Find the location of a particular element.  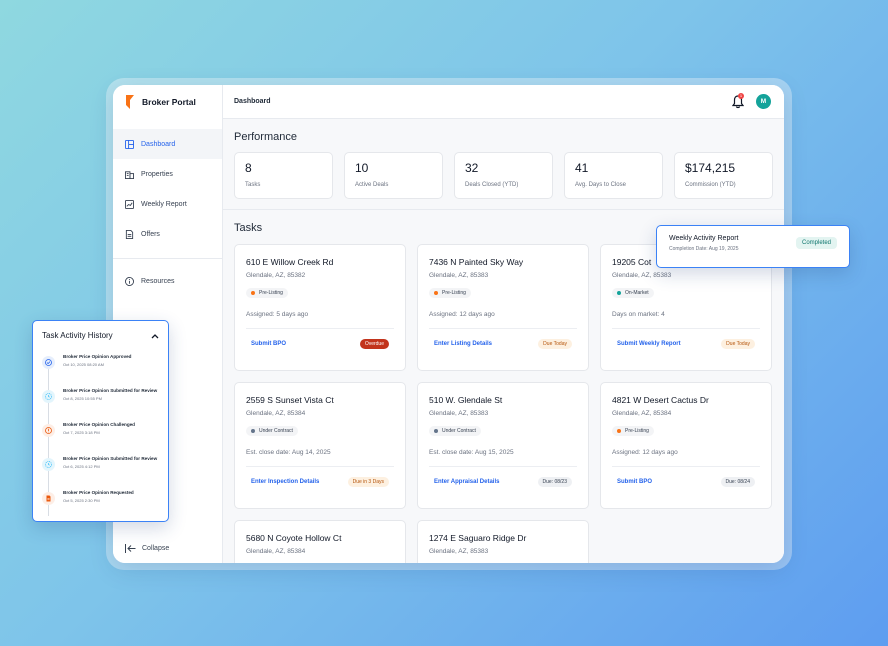

document-icon is located at coordinates (129, 234).